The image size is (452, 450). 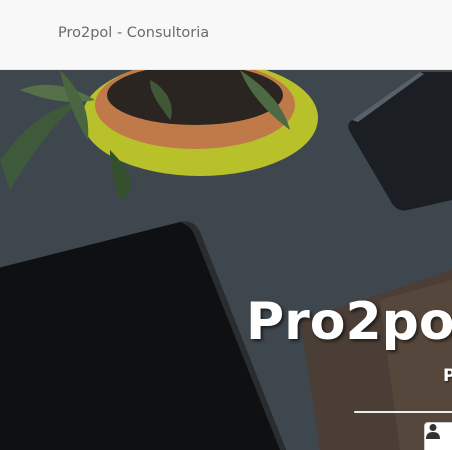 I want to click on hero-user-button, so click(x=438, y=436).